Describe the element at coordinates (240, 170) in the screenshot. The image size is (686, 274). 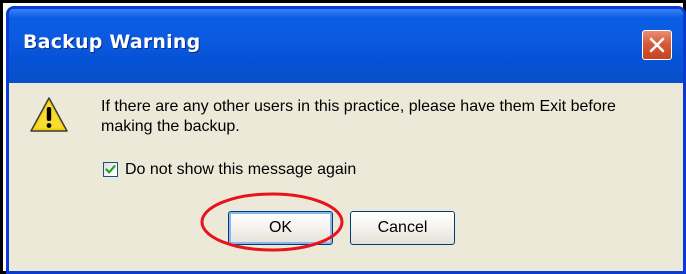
I see `dont-show-again-label: Do not show this message again` at that location.